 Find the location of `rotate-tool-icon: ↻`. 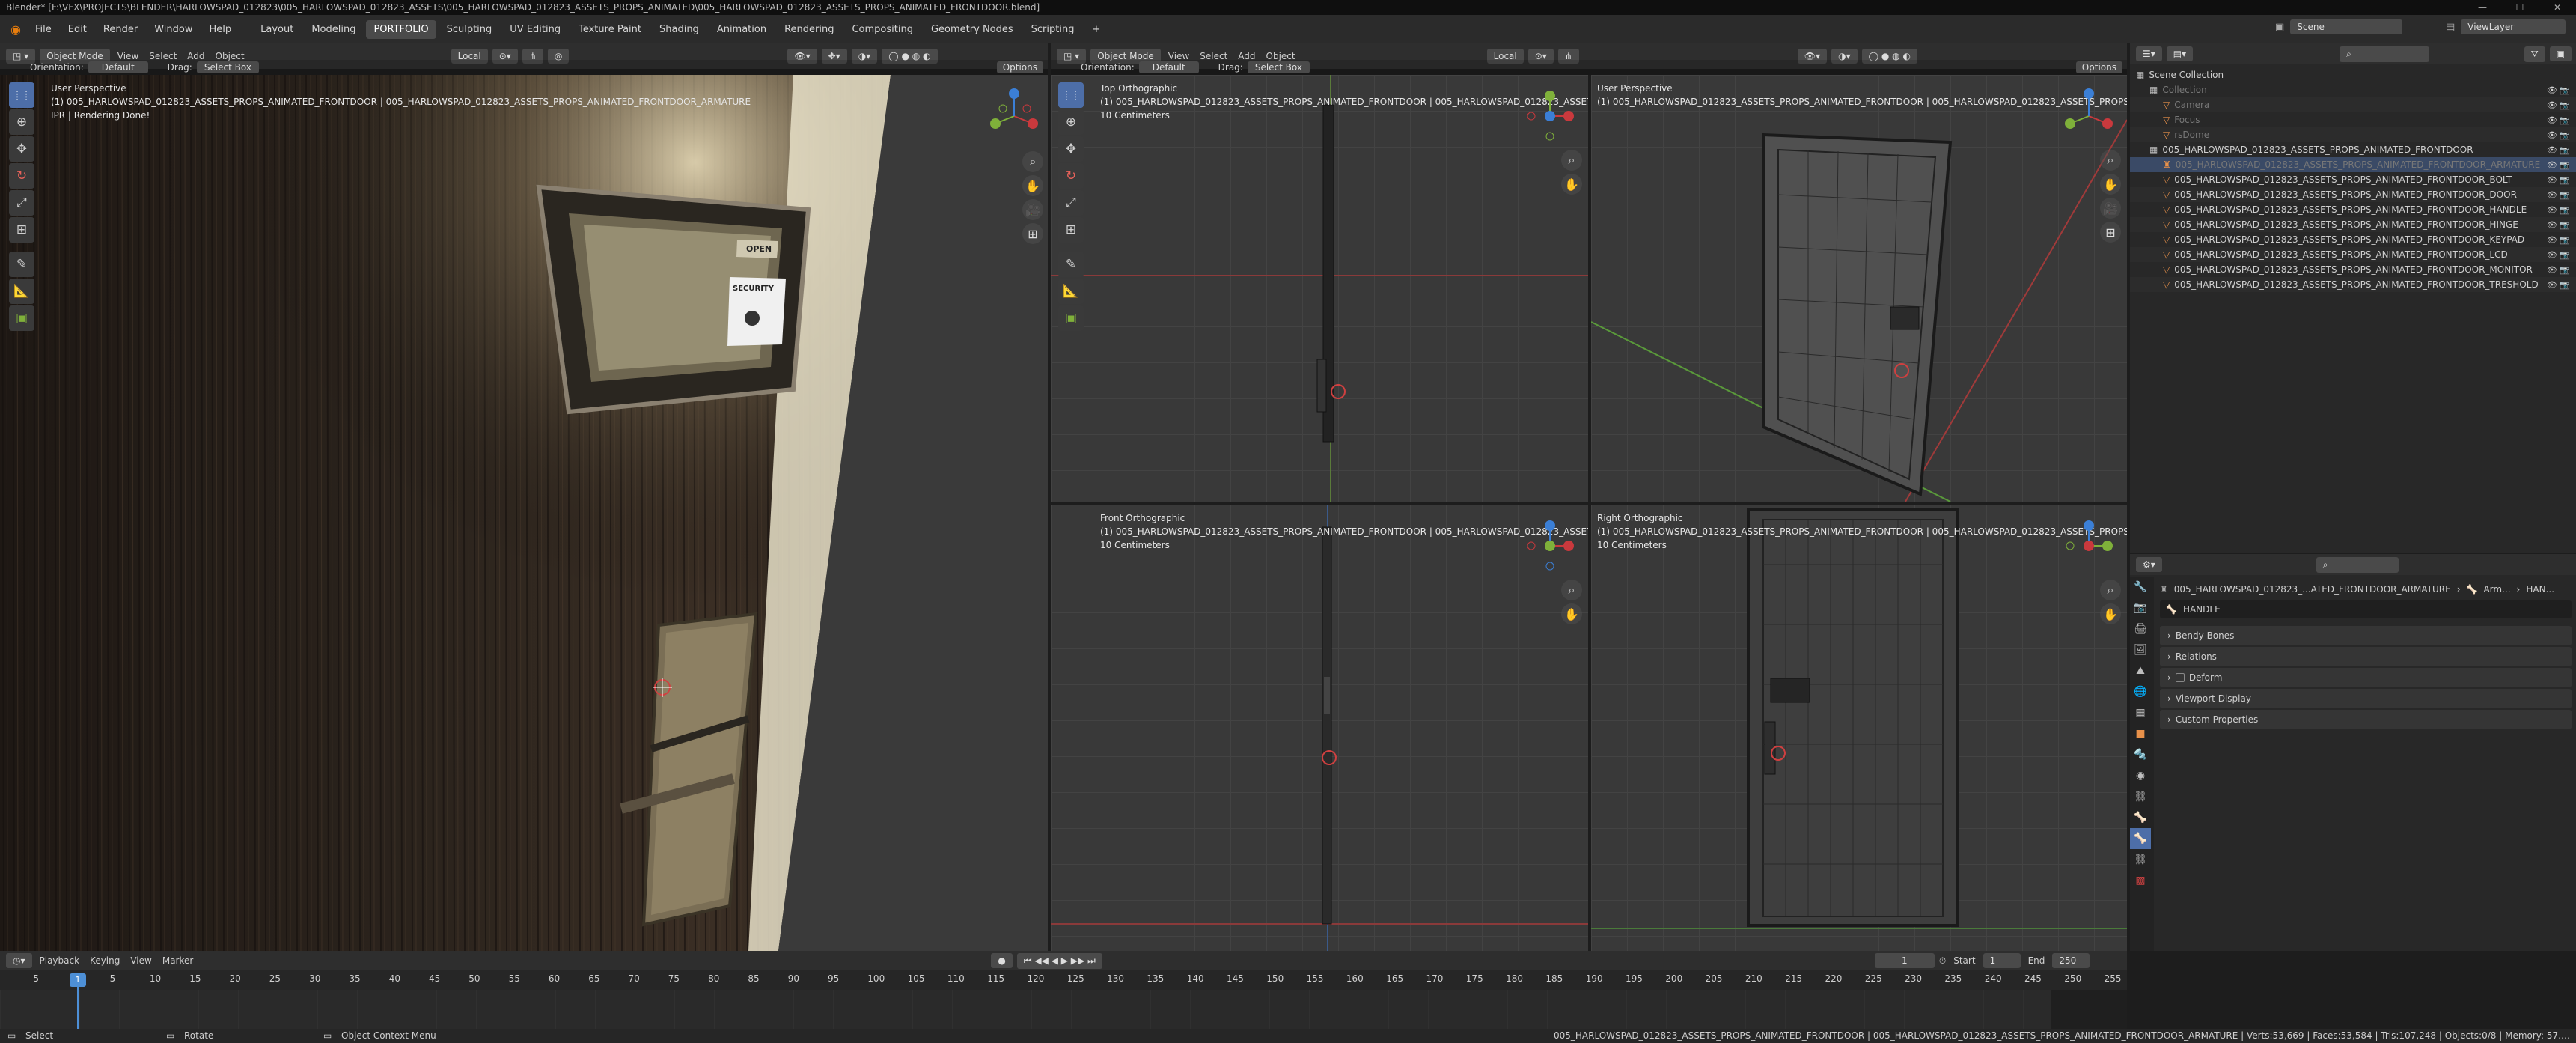

rotate-tool-icon: ↻ is located at coordinates (21, 176).